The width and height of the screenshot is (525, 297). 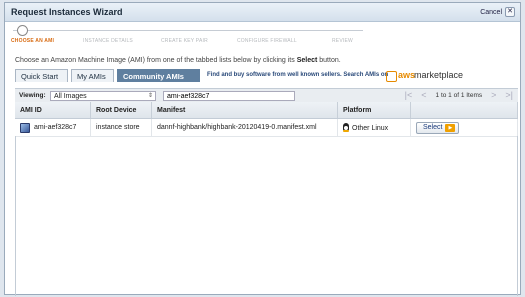 I want to click on table-header-row: AMI ID Root Device Manifest Platform, so click(x=266, y=110).